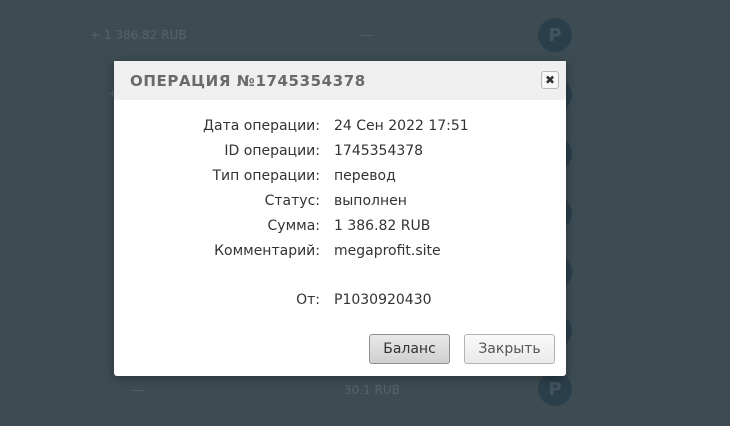  What do you see at coordinates (372, 390) in the screenshot?
I see `bg-transaction-dash: 30.1 RUB` at bounding box center [372, 390].